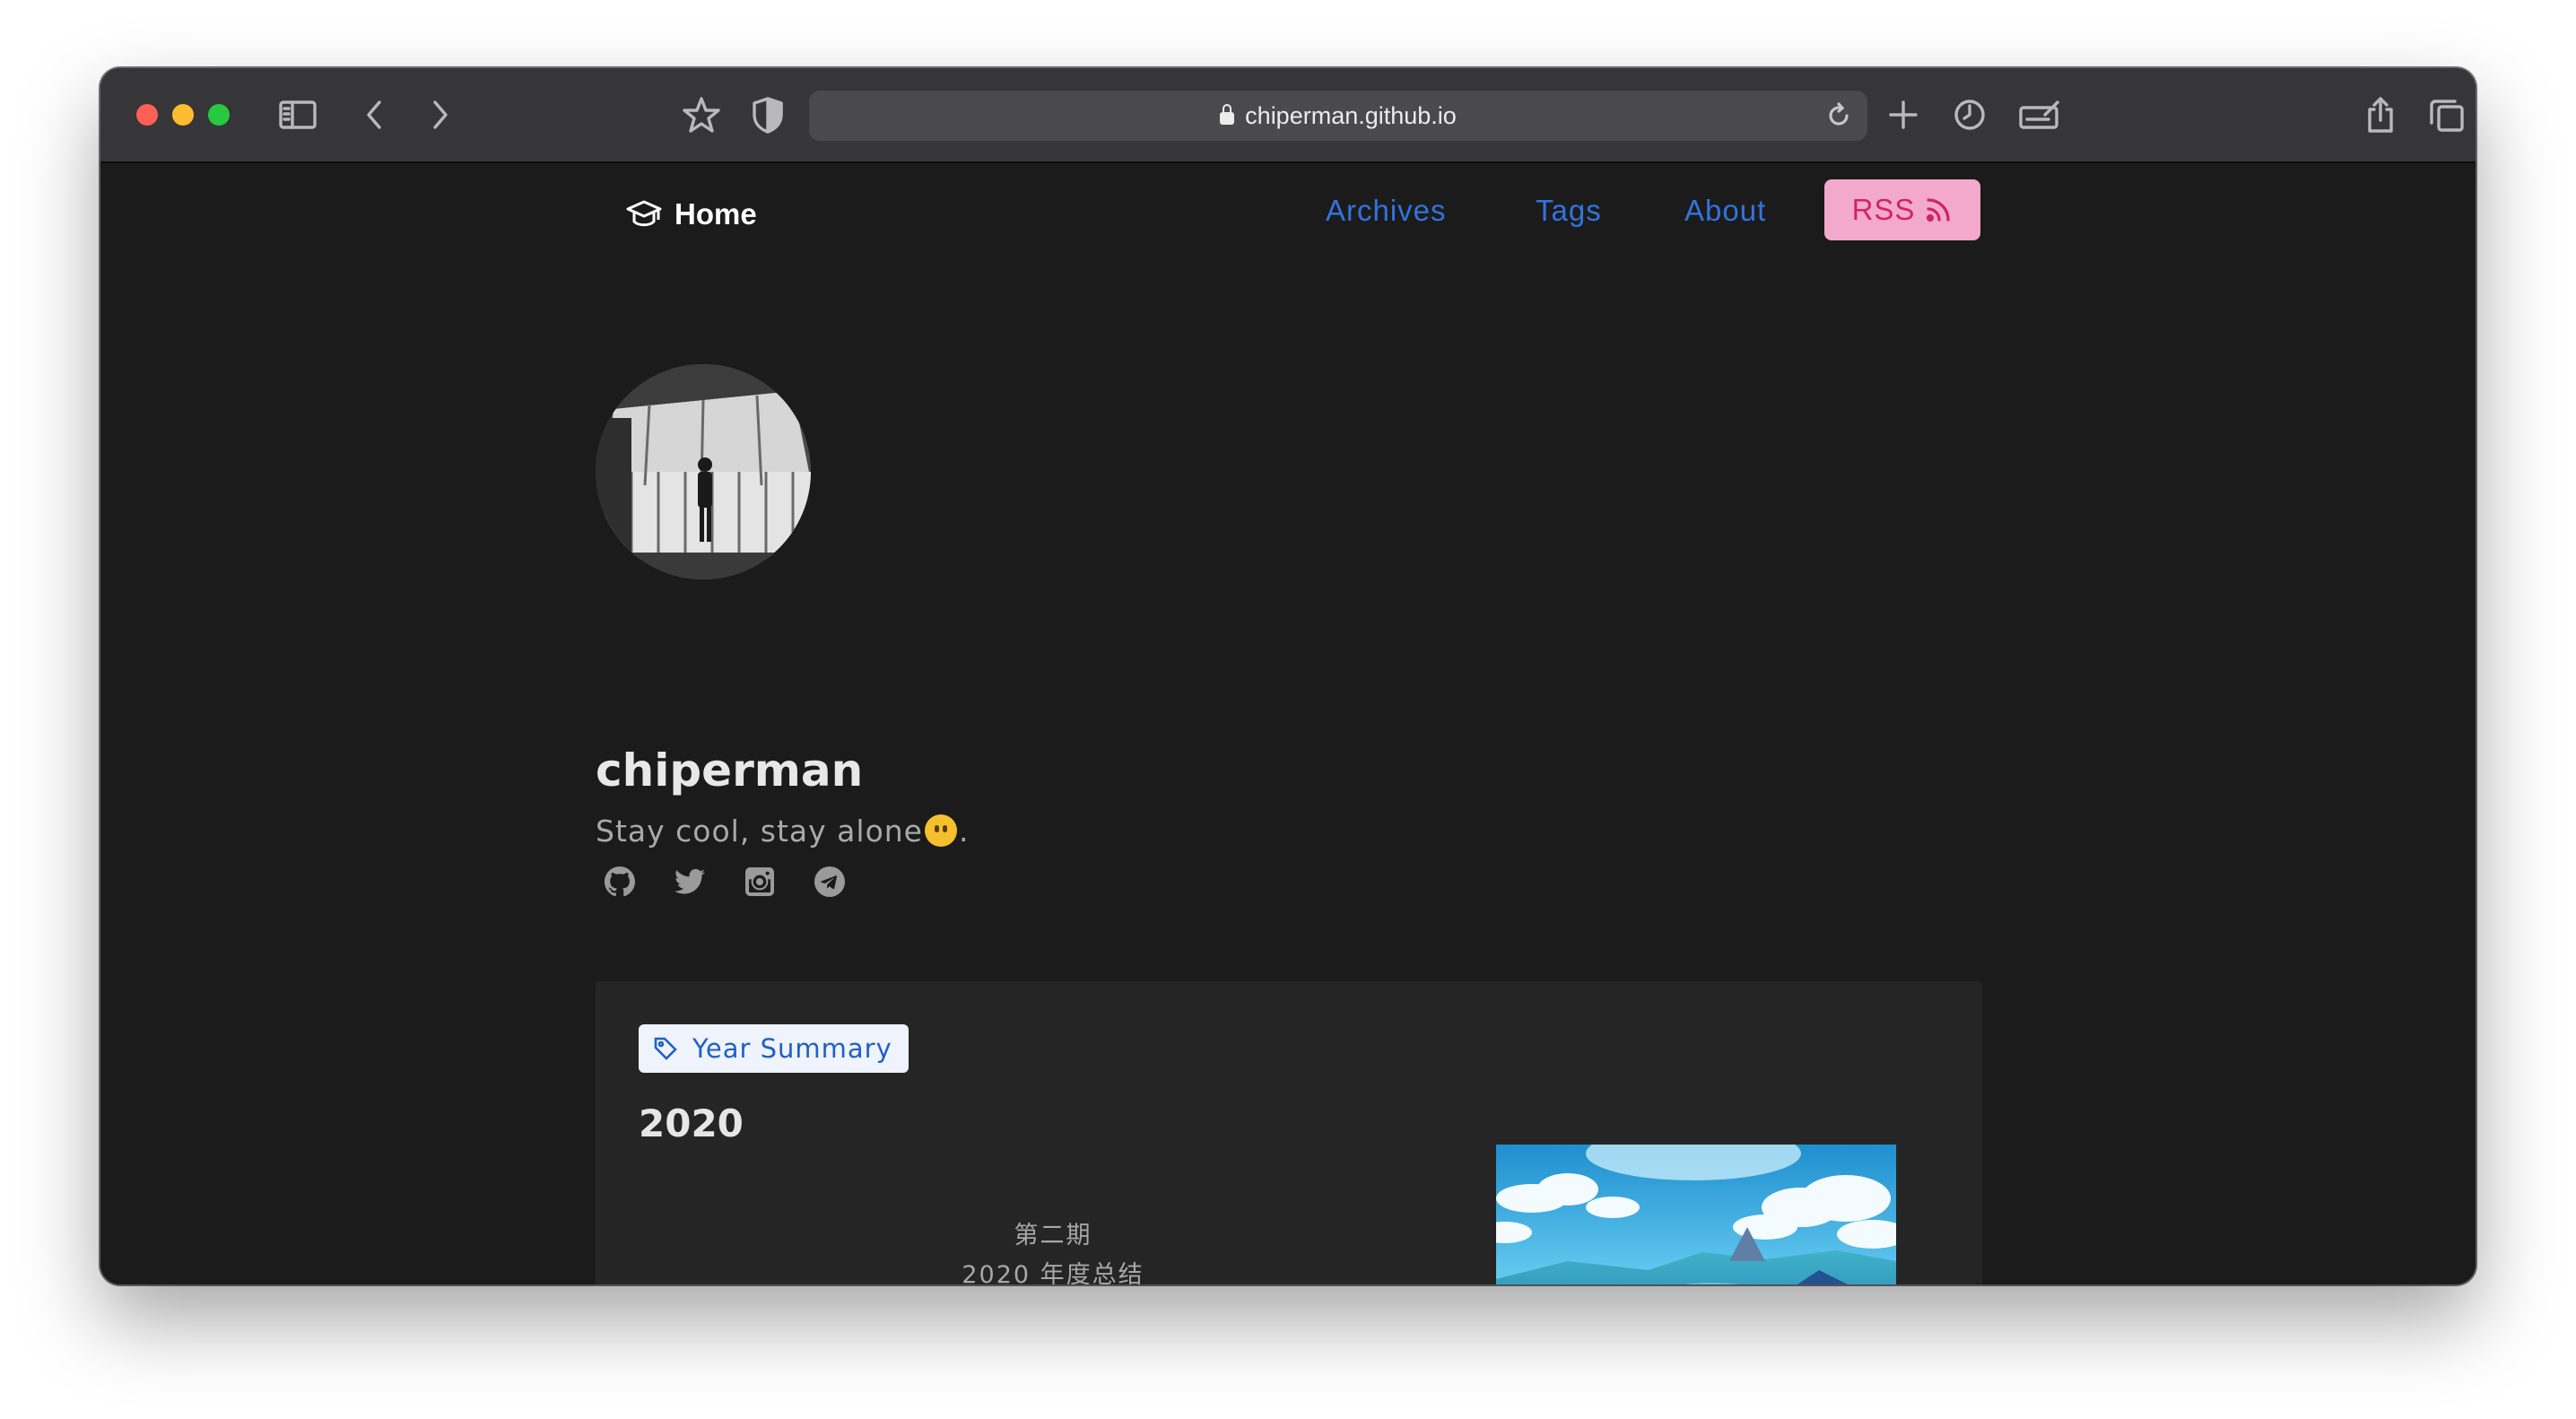 The height and width of the screenshot is (1419, 2576). I want to click on history-icon, so click(1969, 115).